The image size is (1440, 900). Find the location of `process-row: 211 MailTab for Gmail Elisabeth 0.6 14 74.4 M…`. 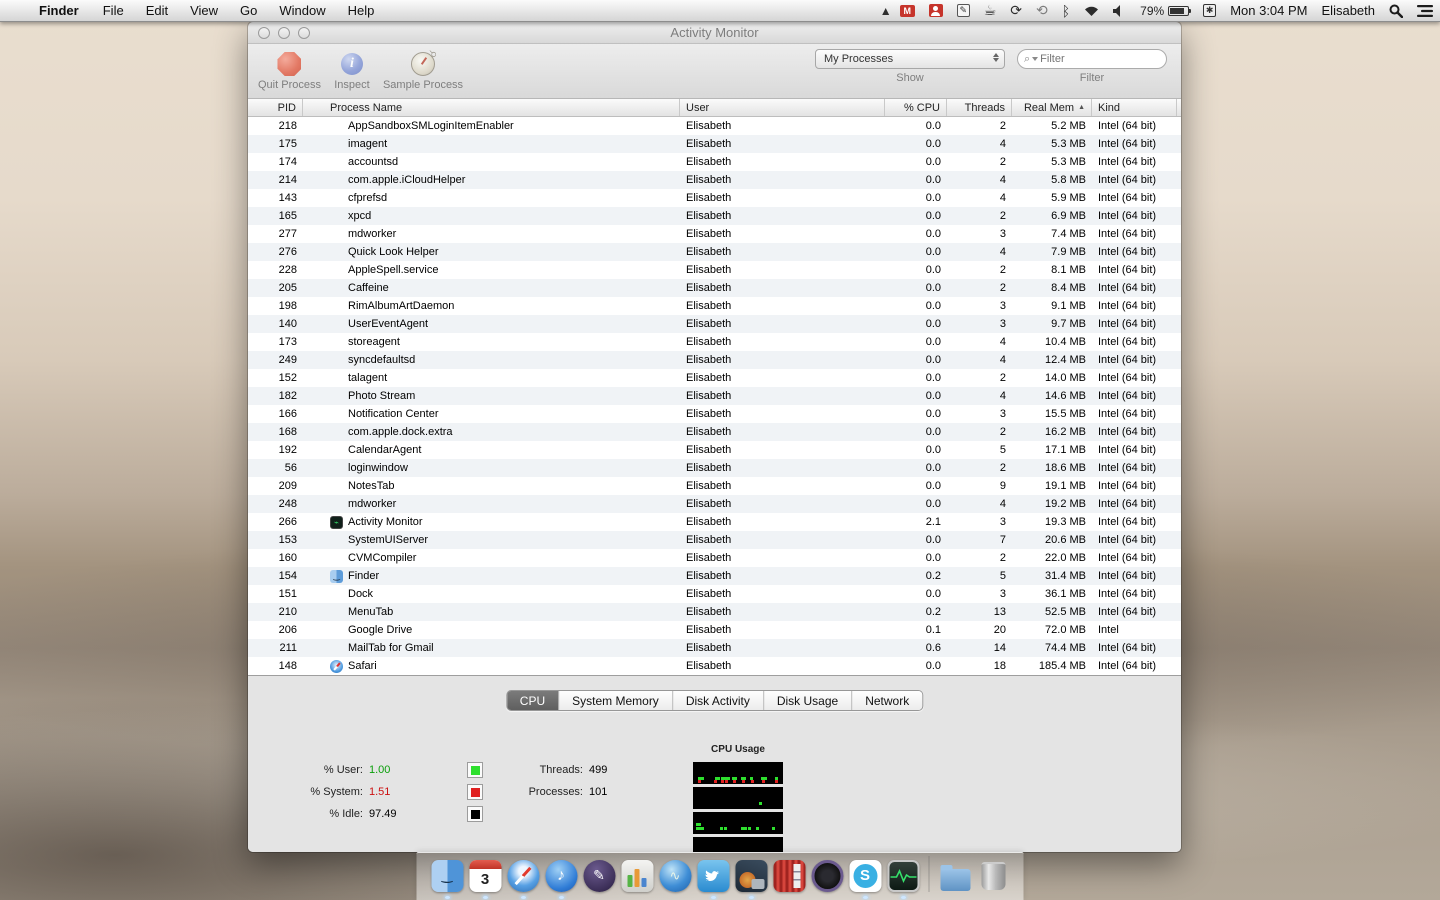

process-row: 211 MailTab for Gmail Elisabeth 0.6 14 74.4 M… is located at coordinates (714, 648).